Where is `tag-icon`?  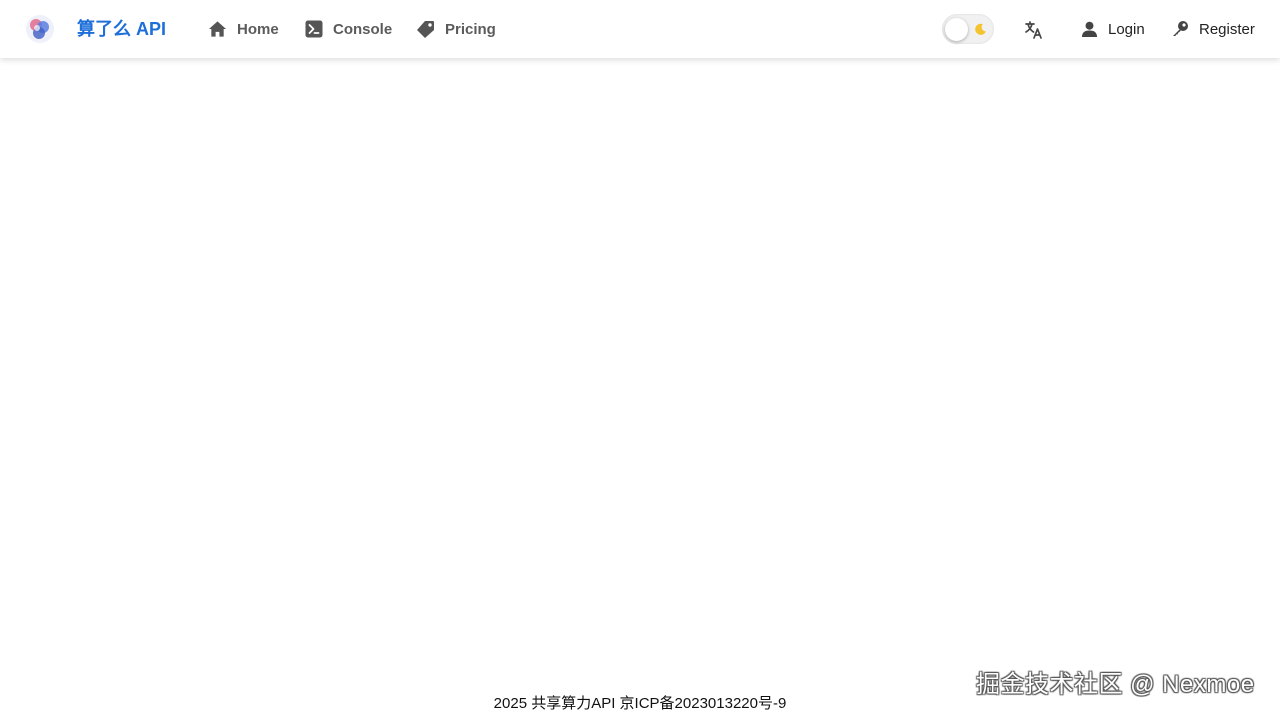
tag-icon is located at coordinates (425, 29).